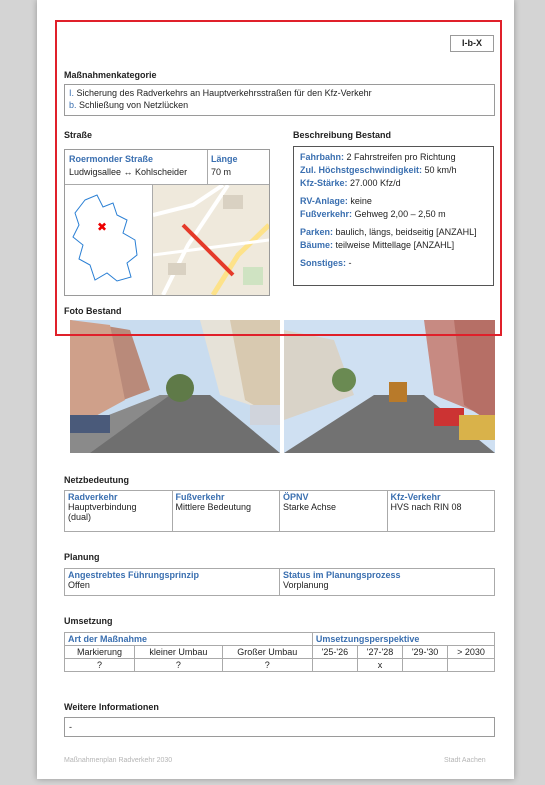  Describe the element at coordinates (380, 665) in the screenshot. I see `persp-val: x` at that location.